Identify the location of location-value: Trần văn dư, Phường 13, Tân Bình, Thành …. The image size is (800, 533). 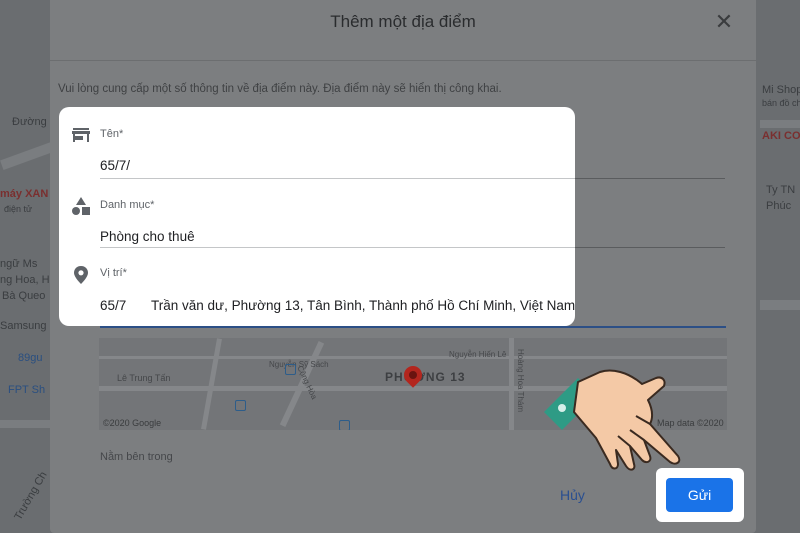
(363, 305).